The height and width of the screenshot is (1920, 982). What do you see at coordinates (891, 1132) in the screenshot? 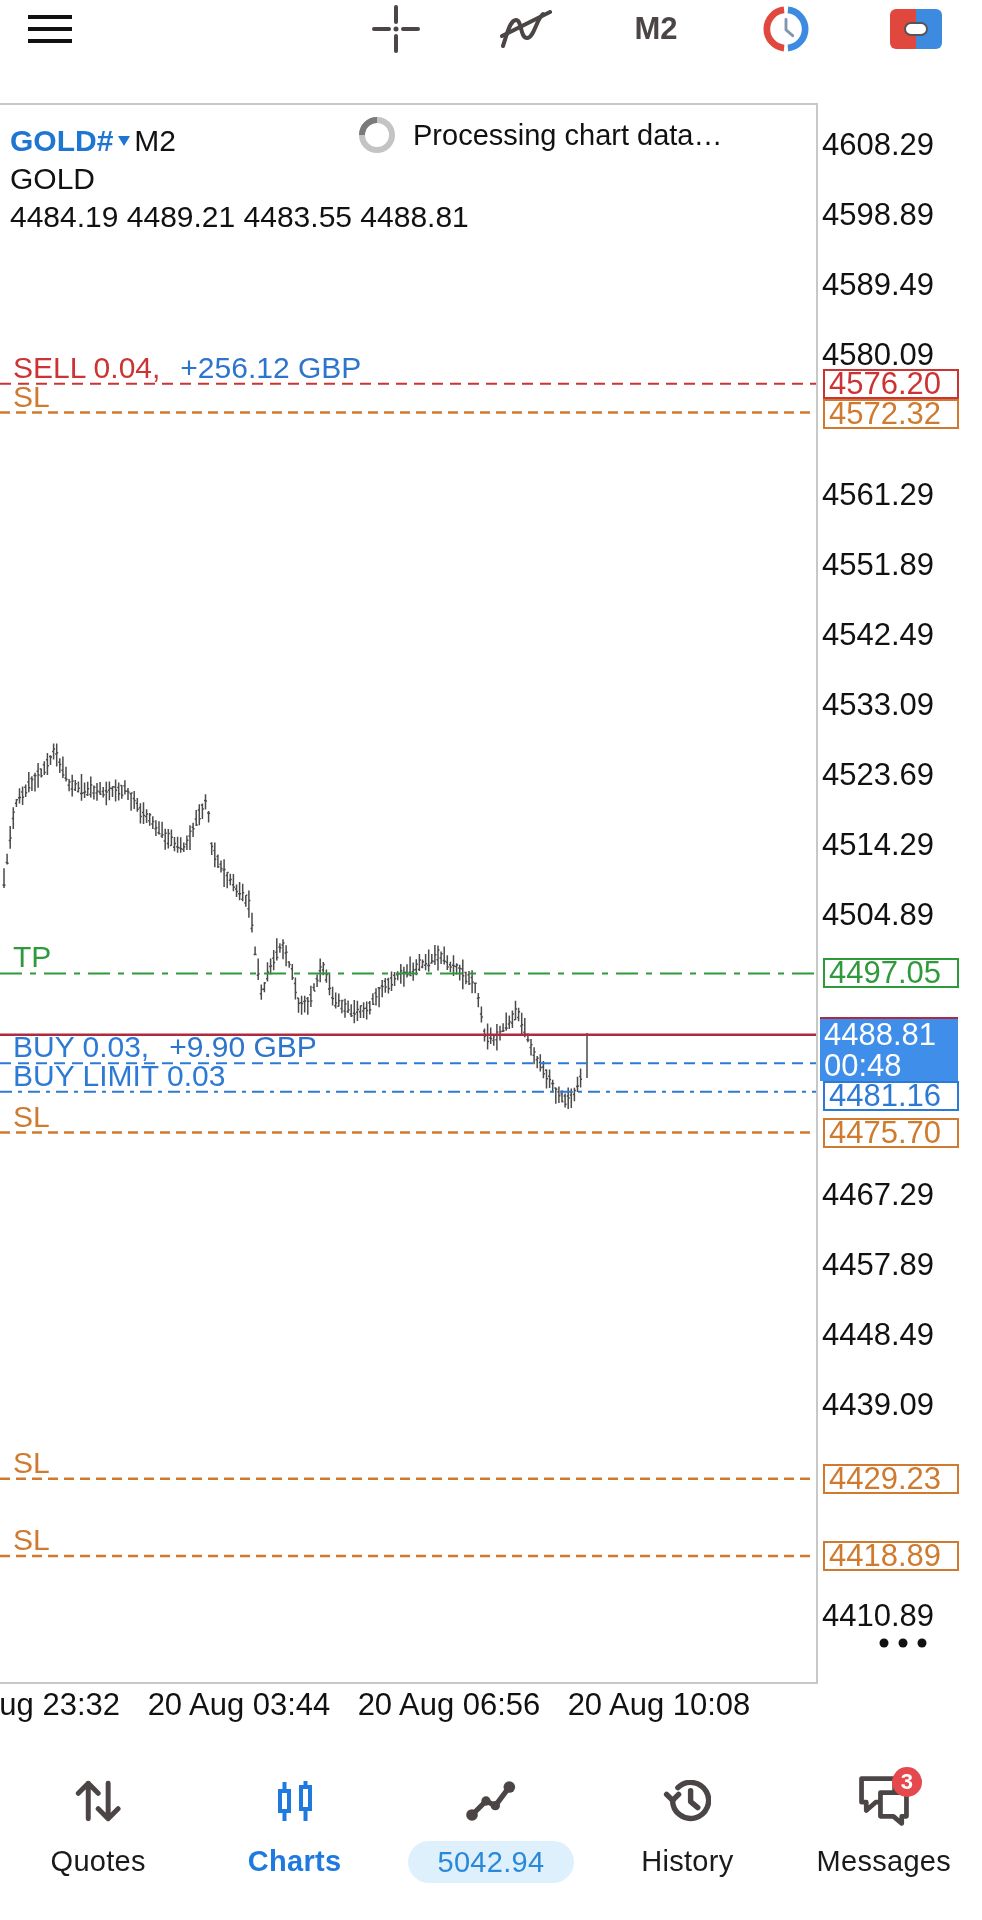
I see `stop-loss-price: 4475.70` at bounding box center [891, 1132].